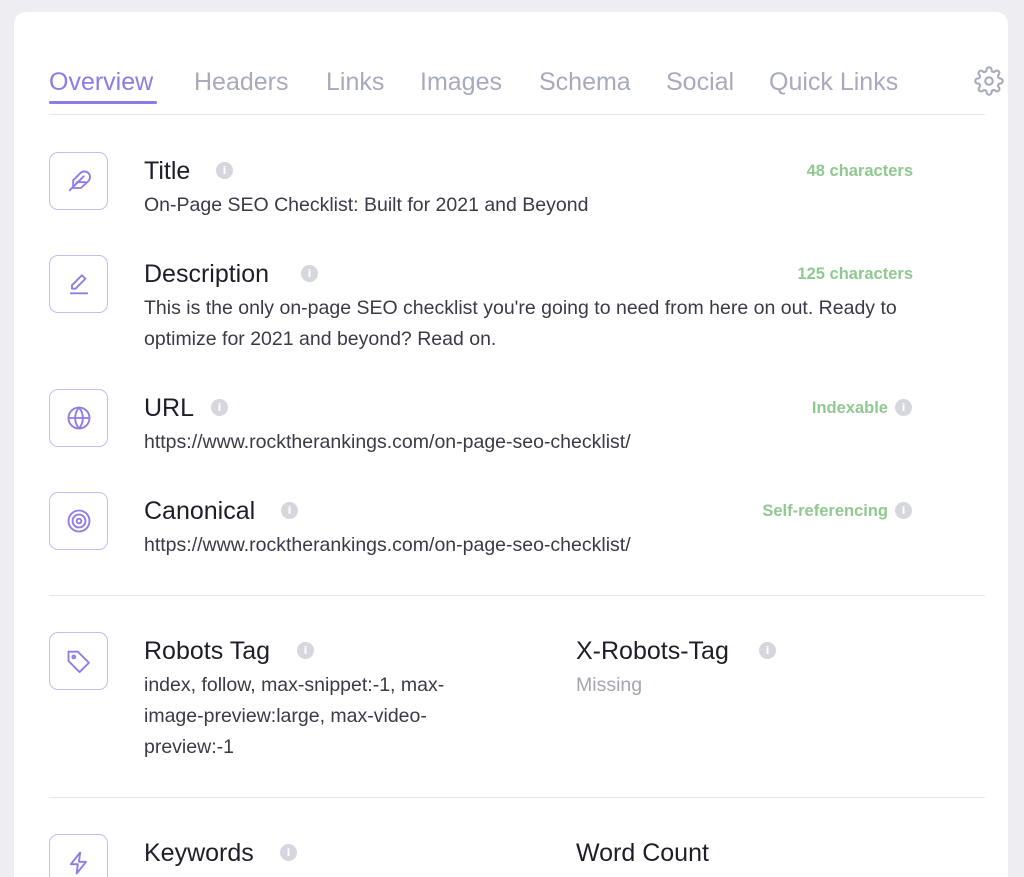 The width and height of the screenshot is (1024, 877). Describe the element at coordinates (859, 171) in the screenshot. I see `title-char-count: 48 characters` at that location.